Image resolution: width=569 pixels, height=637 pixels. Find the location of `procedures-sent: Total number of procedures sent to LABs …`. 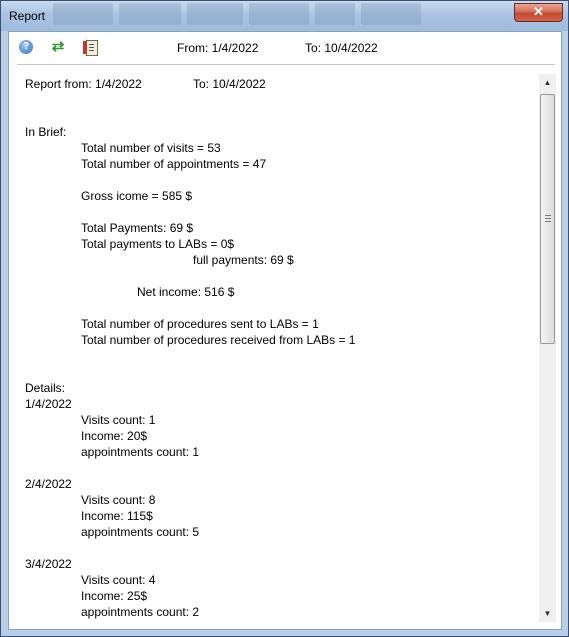

procedures-sent: Total number of procedures sent to LABs … is located at coordinates (200, 324).